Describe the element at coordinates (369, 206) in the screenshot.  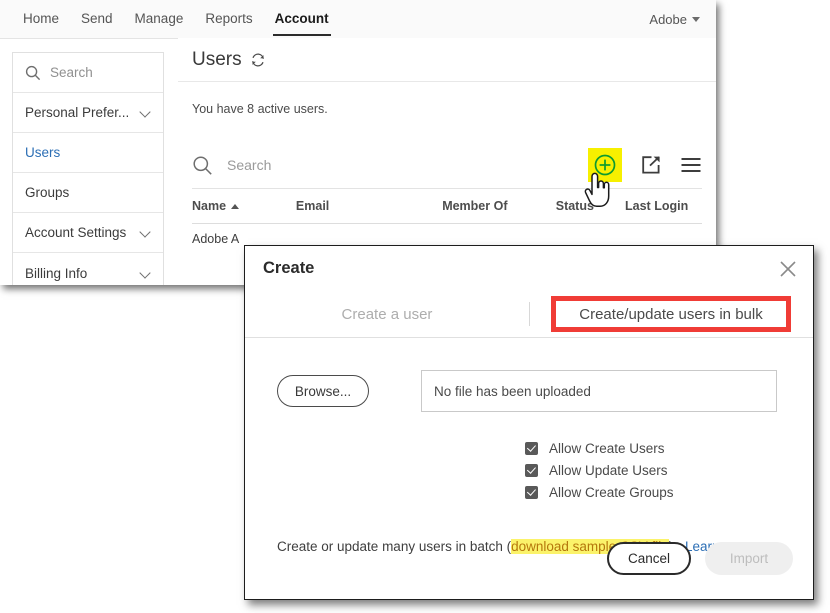
I see `column-header-email: Email` at that location.